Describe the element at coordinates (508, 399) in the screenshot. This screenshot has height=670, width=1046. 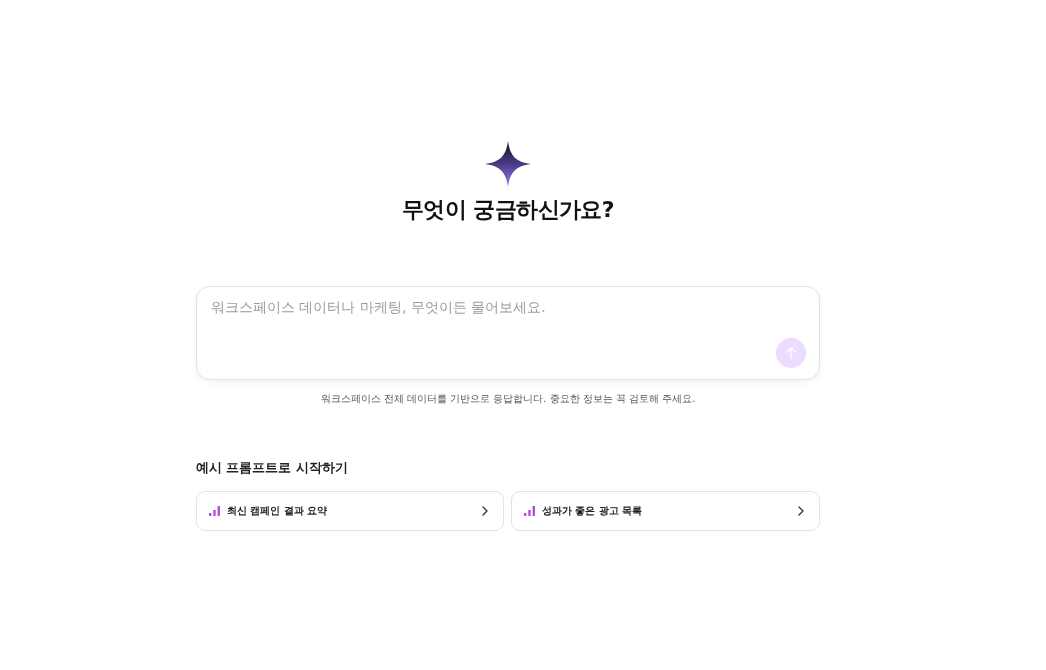
I see `disclaimer-text: 워크스페이스 전체 데이터를 기반으로 응답합니다. 중요한 정보는 꼭 검토해 주세요.` at that location.